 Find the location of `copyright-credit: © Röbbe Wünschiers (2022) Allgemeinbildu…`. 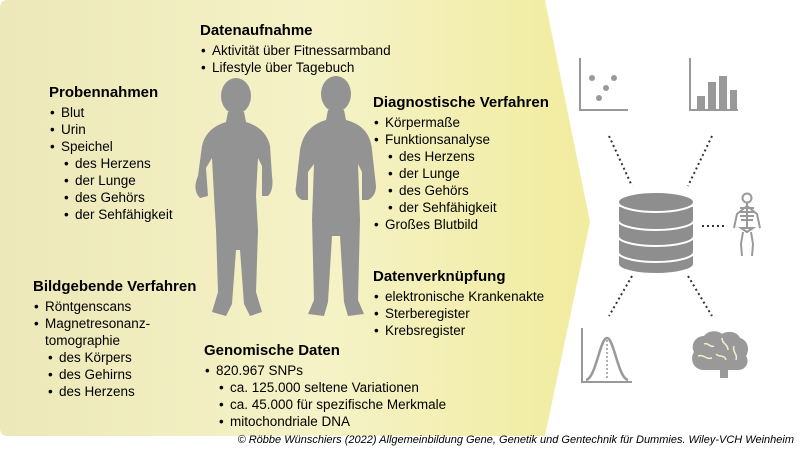

copyright-credit: © Röbbe Wünschiers (2022) Allgemeinbildu… is located at coordinates (515, 440).